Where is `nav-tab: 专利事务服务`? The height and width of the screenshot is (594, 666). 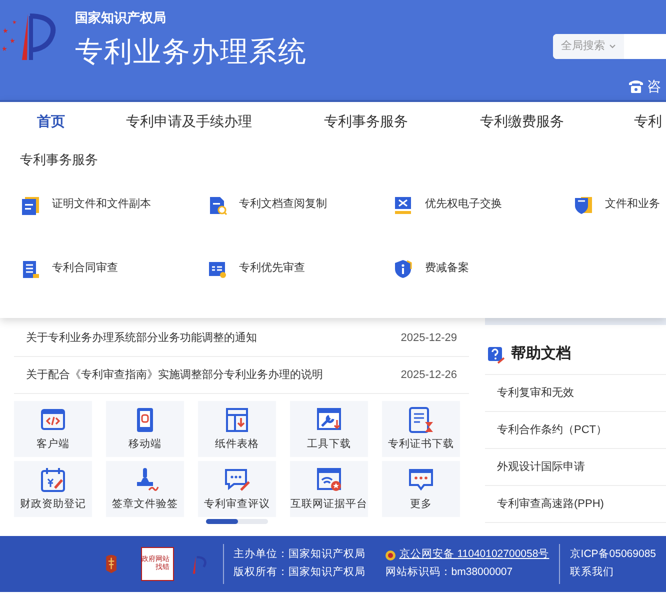 nav-tab: 专利事务服务 is located at coordinates (366, 121).